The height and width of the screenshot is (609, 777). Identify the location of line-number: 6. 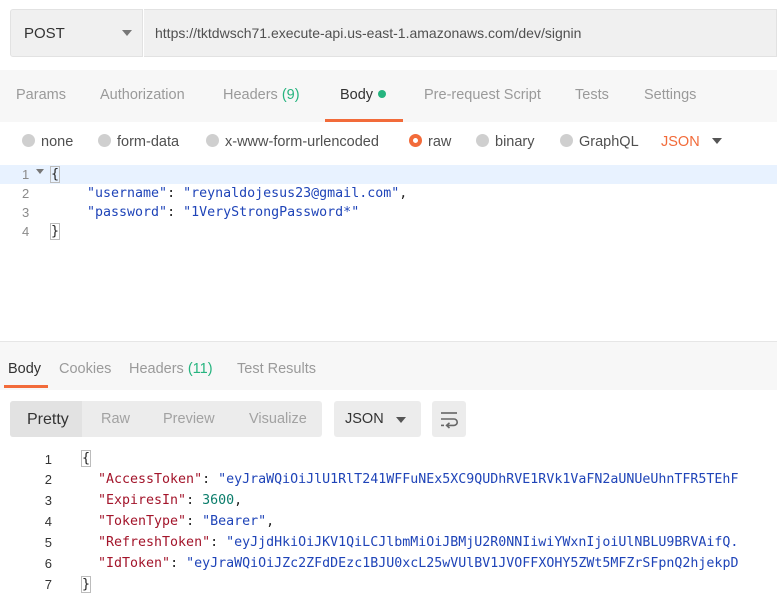
(48, 563).